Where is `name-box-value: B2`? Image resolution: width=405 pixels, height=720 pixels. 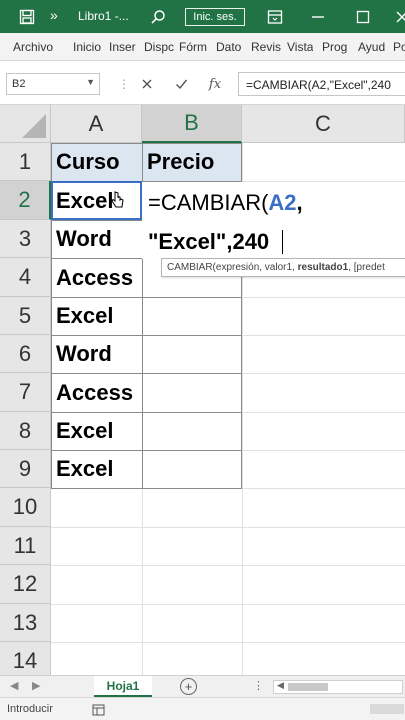 name-box-value: B2 is located at coordinates (19, 84).